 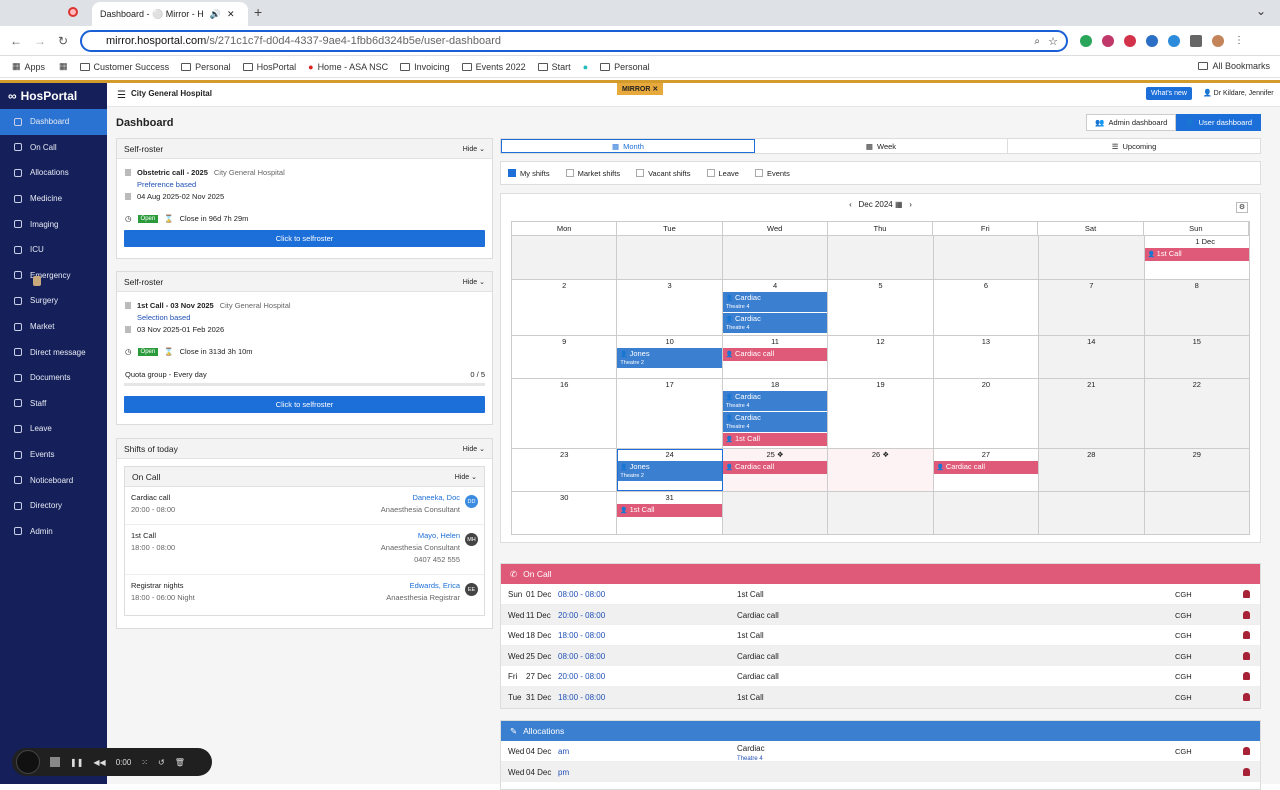 I want to click on filter-vacant-shifts: Vacant shifts, so click(x=663, y=173).